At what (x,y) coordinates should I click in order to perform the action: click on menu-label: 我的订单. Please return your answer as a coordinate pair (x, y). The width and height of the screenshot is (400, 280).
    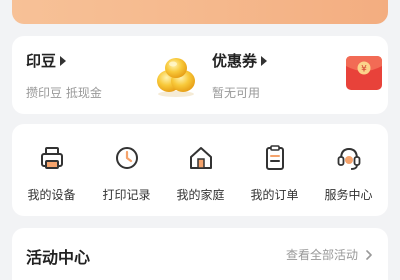
    Looking at the image, I should click on (274, 195).